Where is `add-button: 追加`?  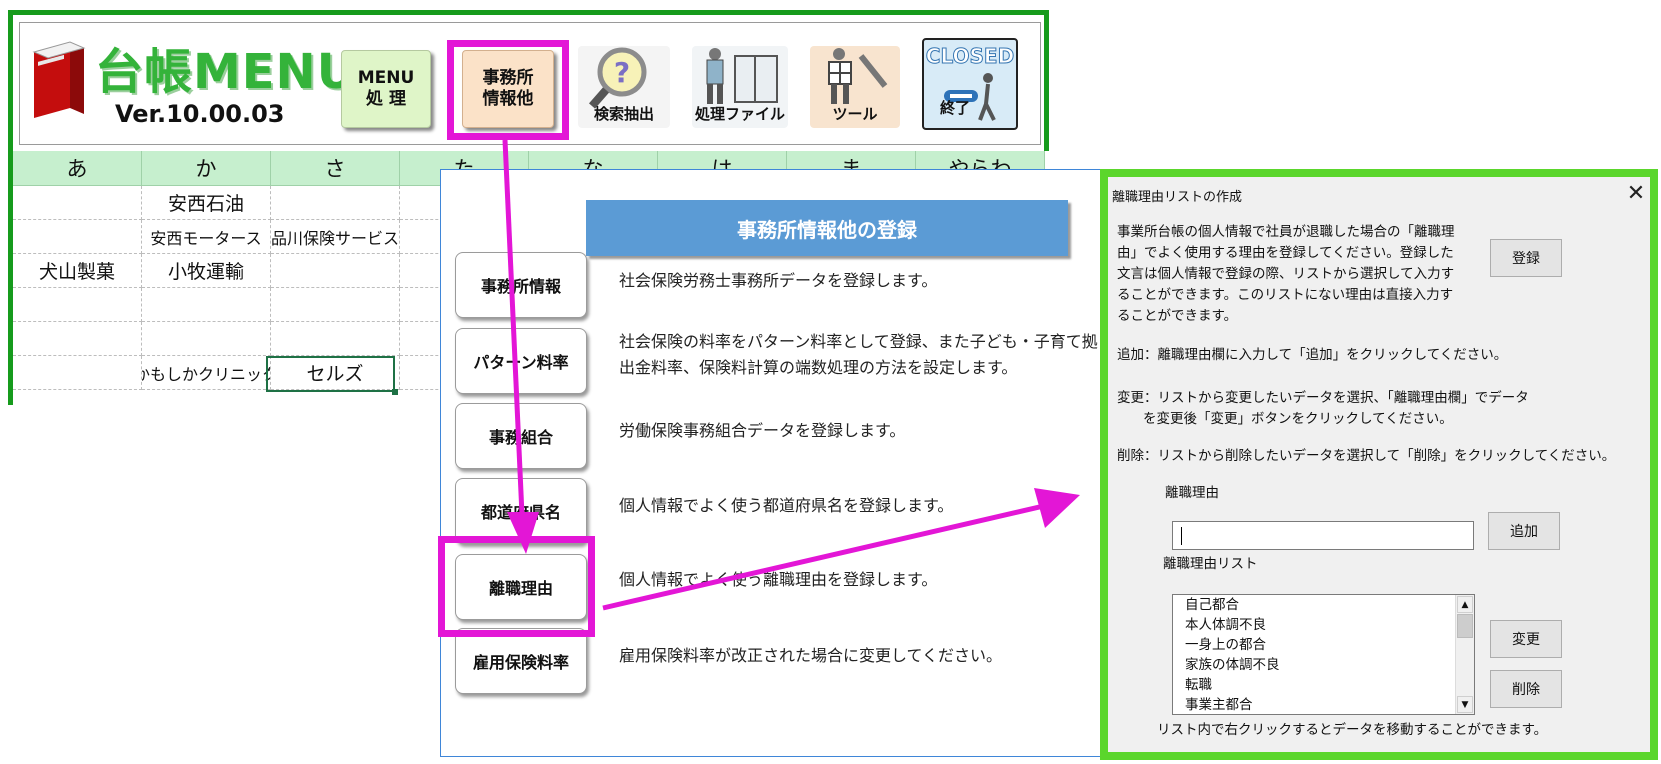
add-button: 追加 is located at coordinates (1524, 531).